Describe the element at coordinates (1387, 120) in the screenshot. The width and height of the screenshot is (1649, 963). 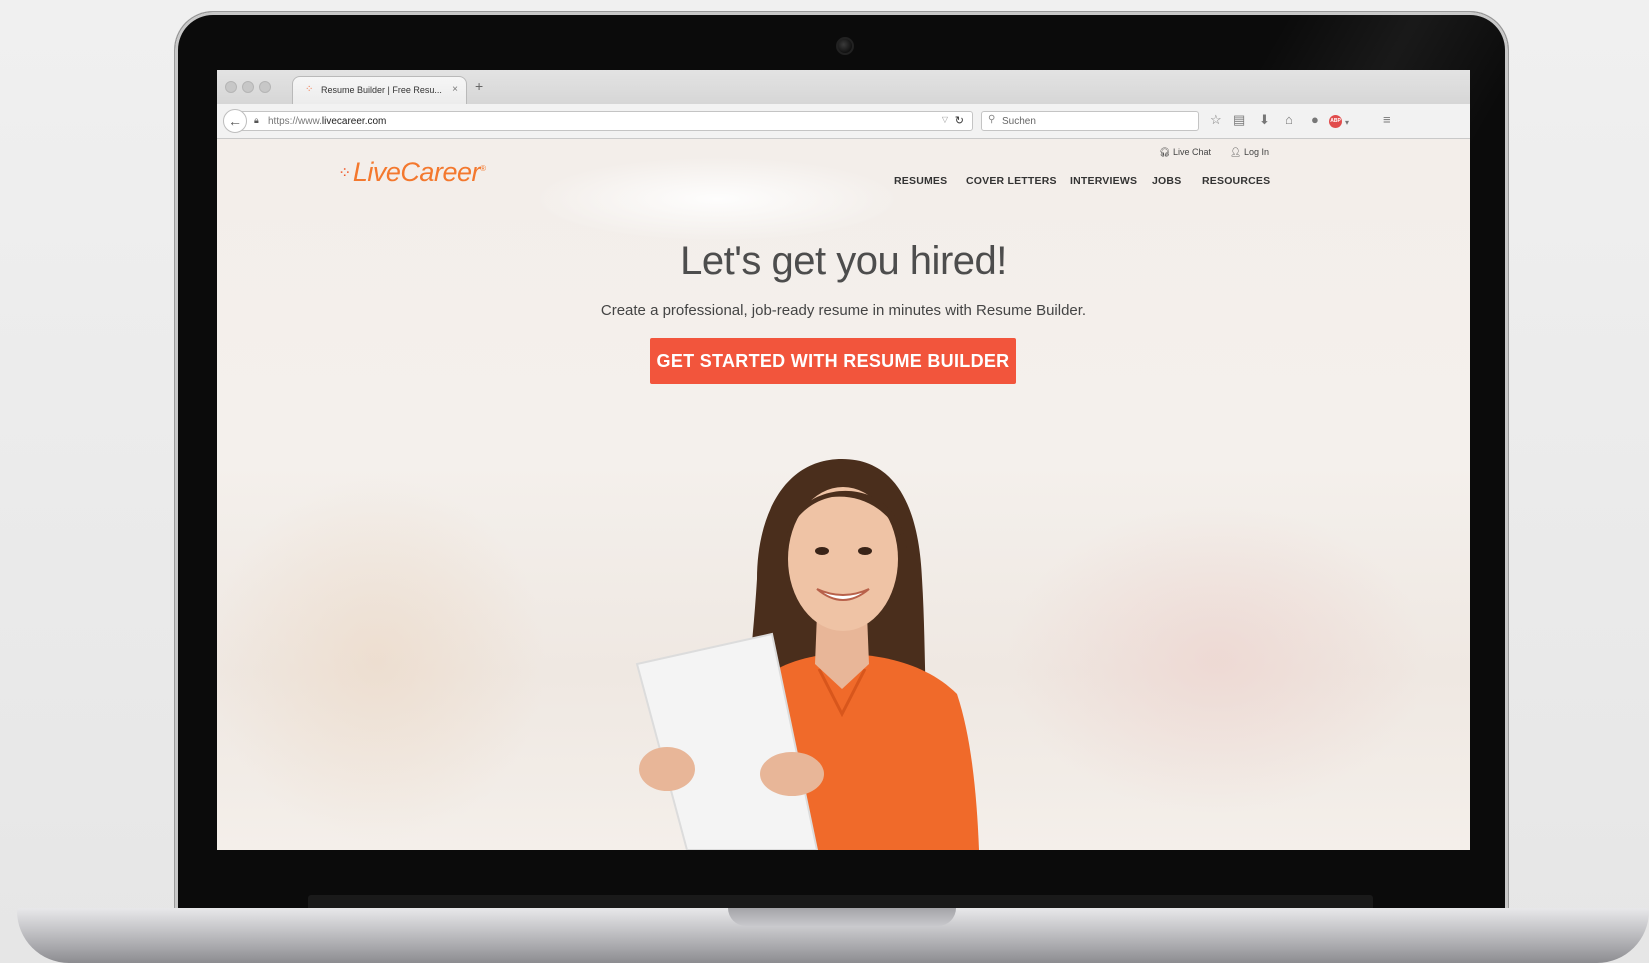
I see `menu-icon: ≡` at that location.